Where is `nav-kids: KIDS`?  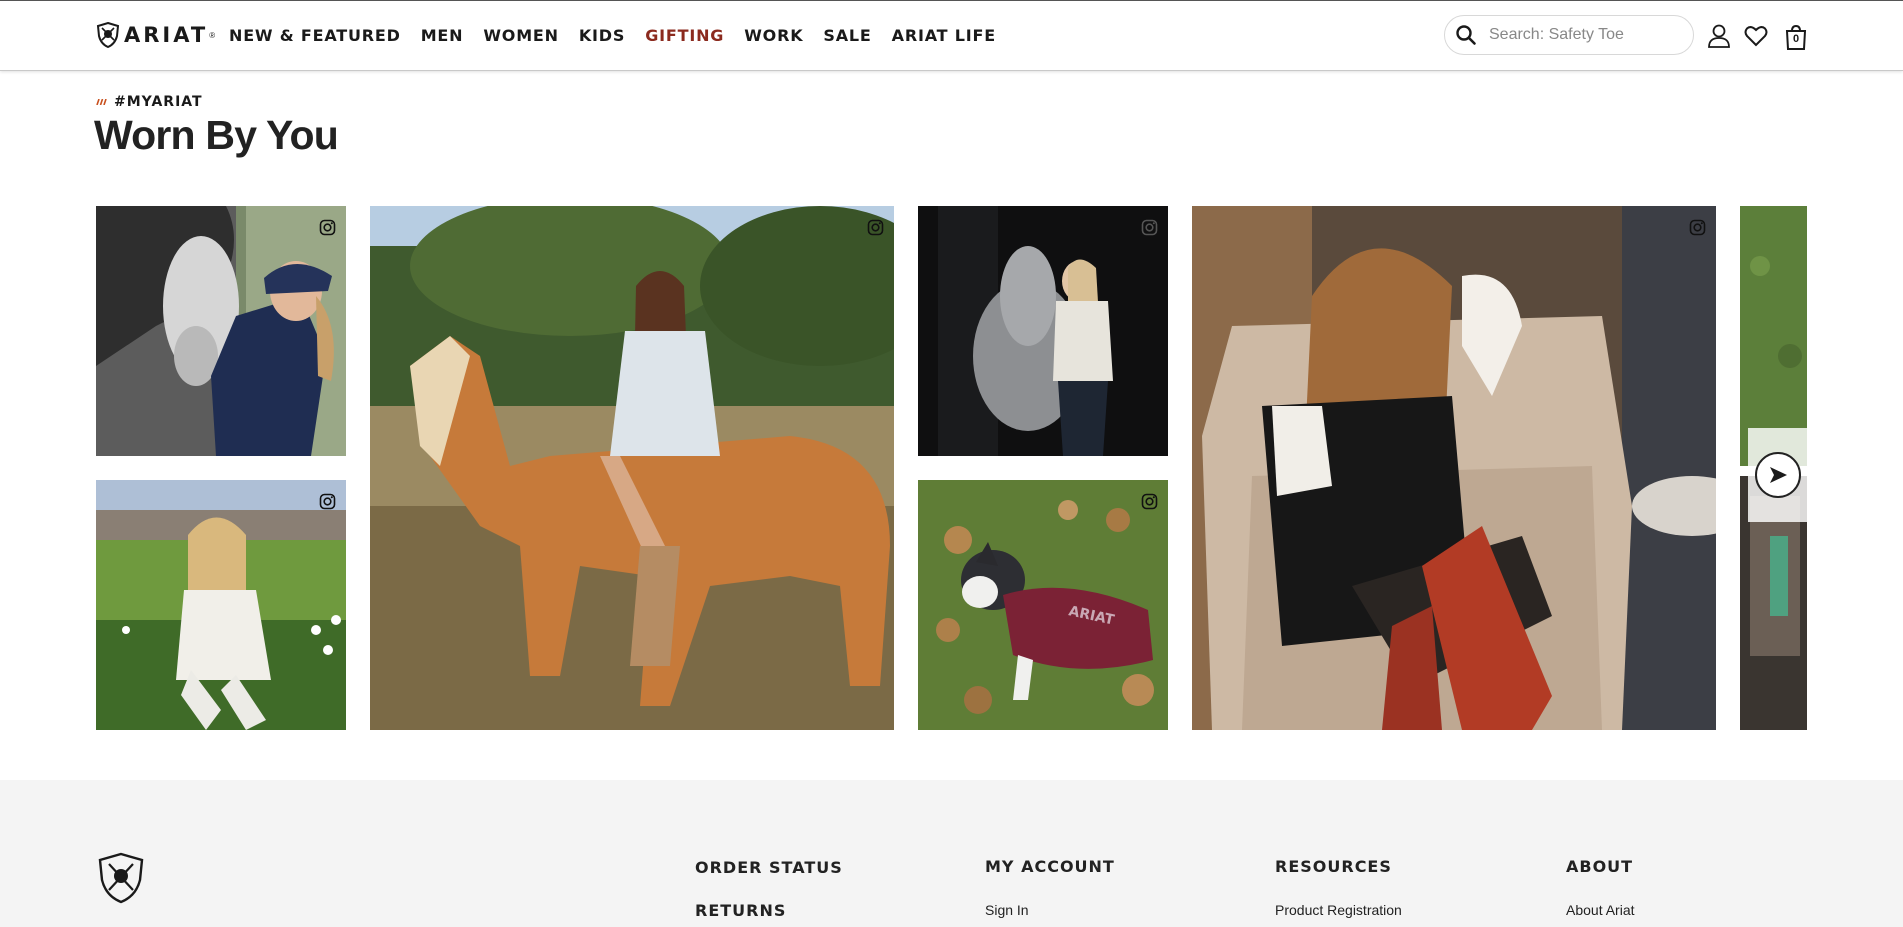
nav-kids: KIDS is located at coordinates (602, 35).